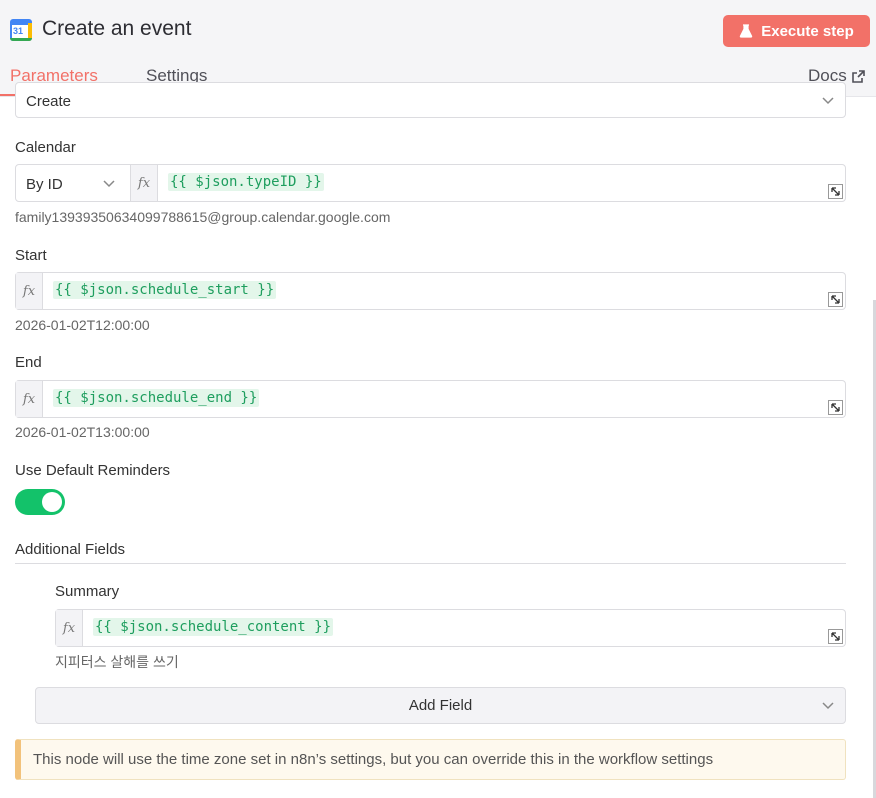  Describe the element at coordinates (73, 183) in the screenshot. I see `calendar-mode-select: By ID` at that location.